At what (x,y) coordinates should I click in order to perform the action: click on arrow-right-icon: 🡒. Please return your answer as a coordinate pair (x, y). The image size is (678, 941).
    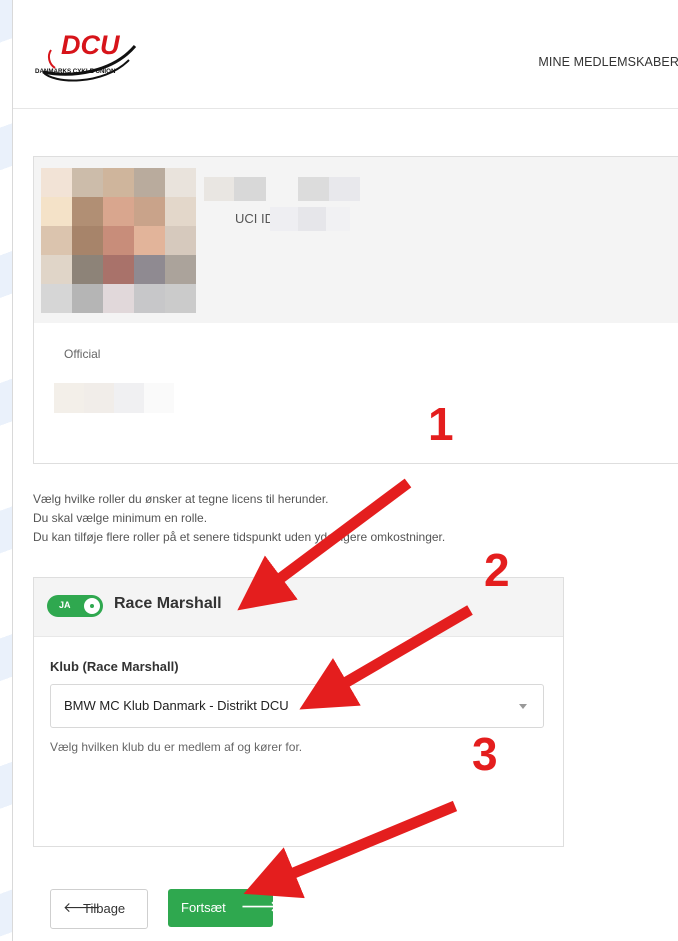
    Looking at the image, I should click on (260, 906).